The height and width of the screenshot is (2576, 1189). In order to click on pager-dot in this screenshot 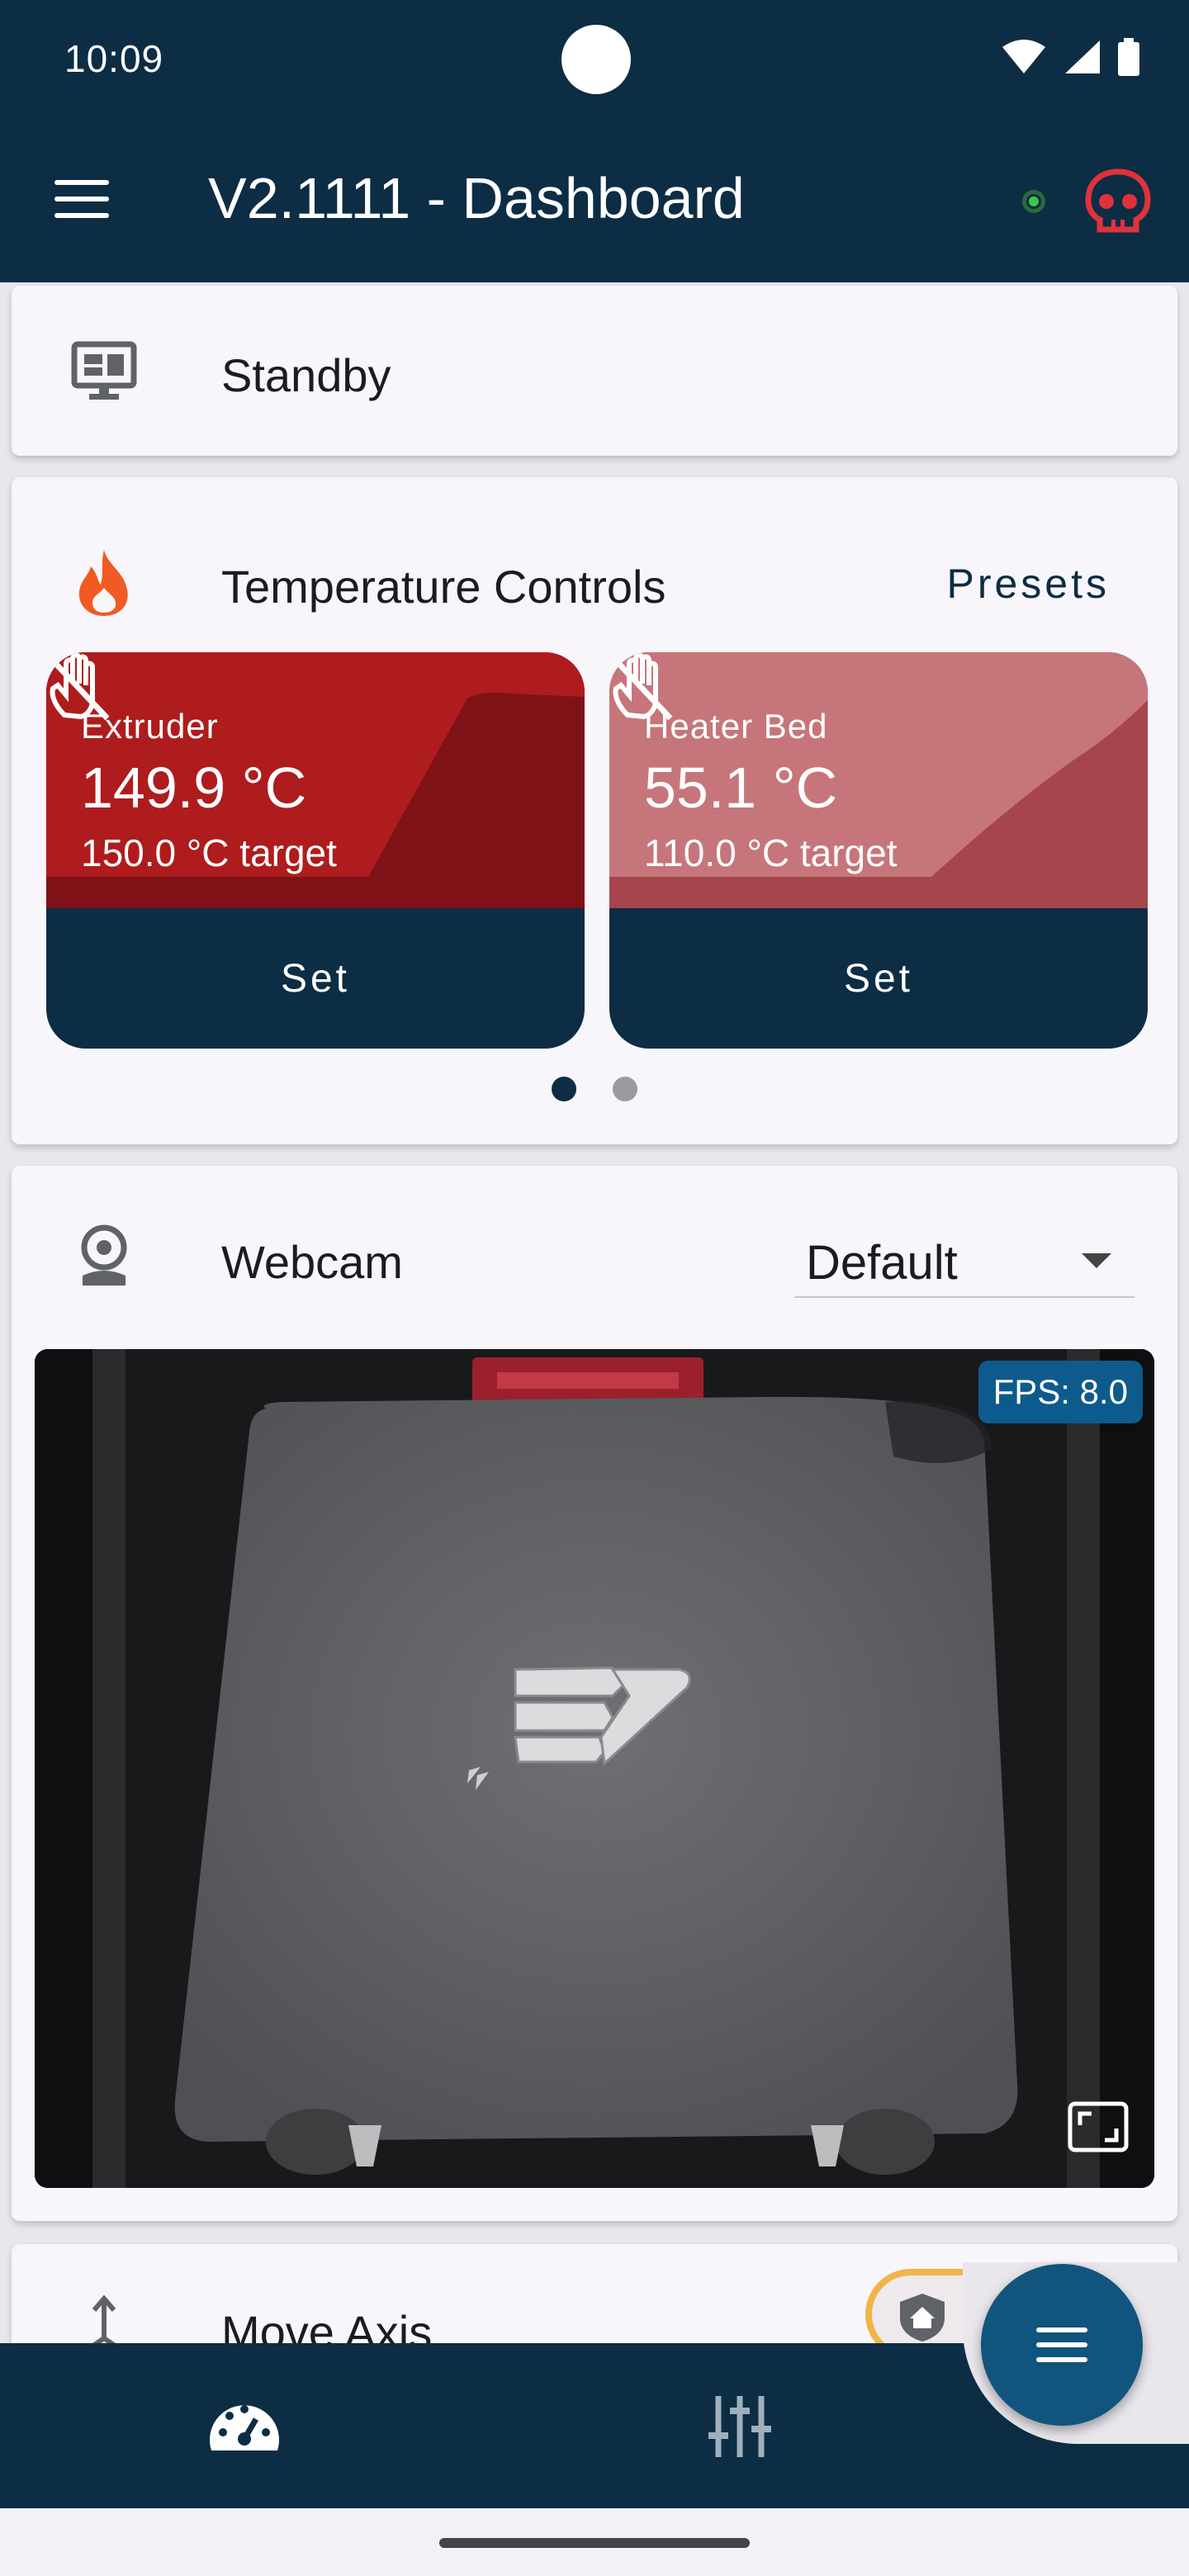, I will do `click(625, 1089)`.